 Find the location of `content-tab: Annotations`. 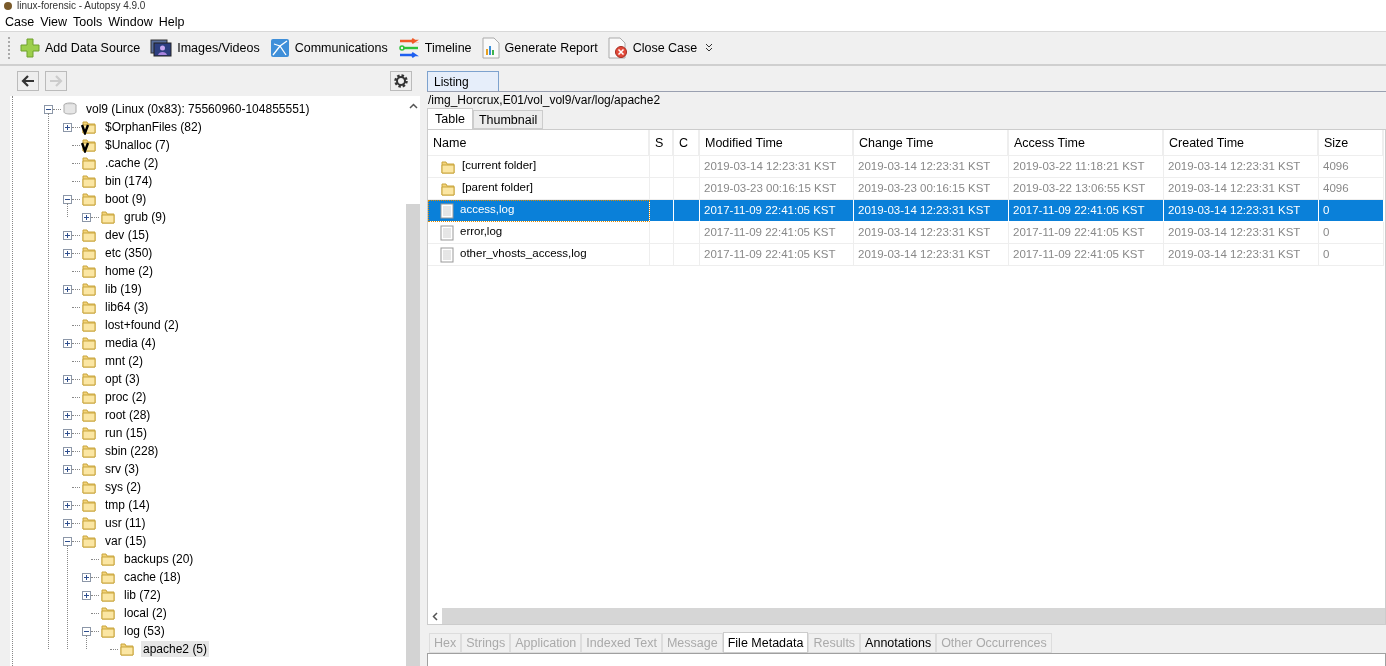

content-tab: Annotations is located at coordinates (898, 643).